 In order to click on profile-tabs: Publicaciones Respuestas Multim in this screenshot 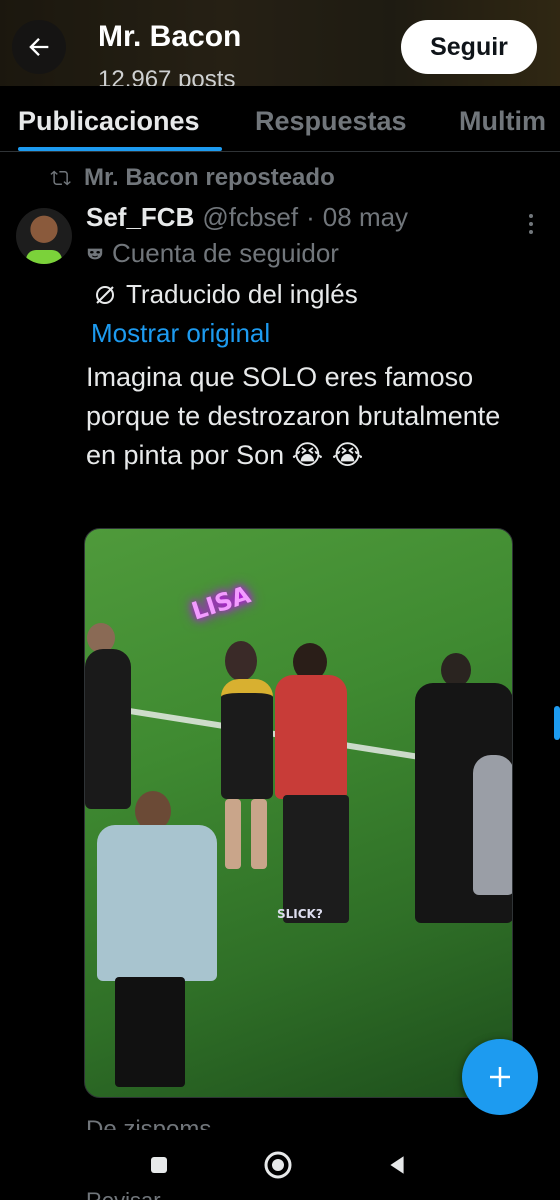, I will do `click(280, 119)`.